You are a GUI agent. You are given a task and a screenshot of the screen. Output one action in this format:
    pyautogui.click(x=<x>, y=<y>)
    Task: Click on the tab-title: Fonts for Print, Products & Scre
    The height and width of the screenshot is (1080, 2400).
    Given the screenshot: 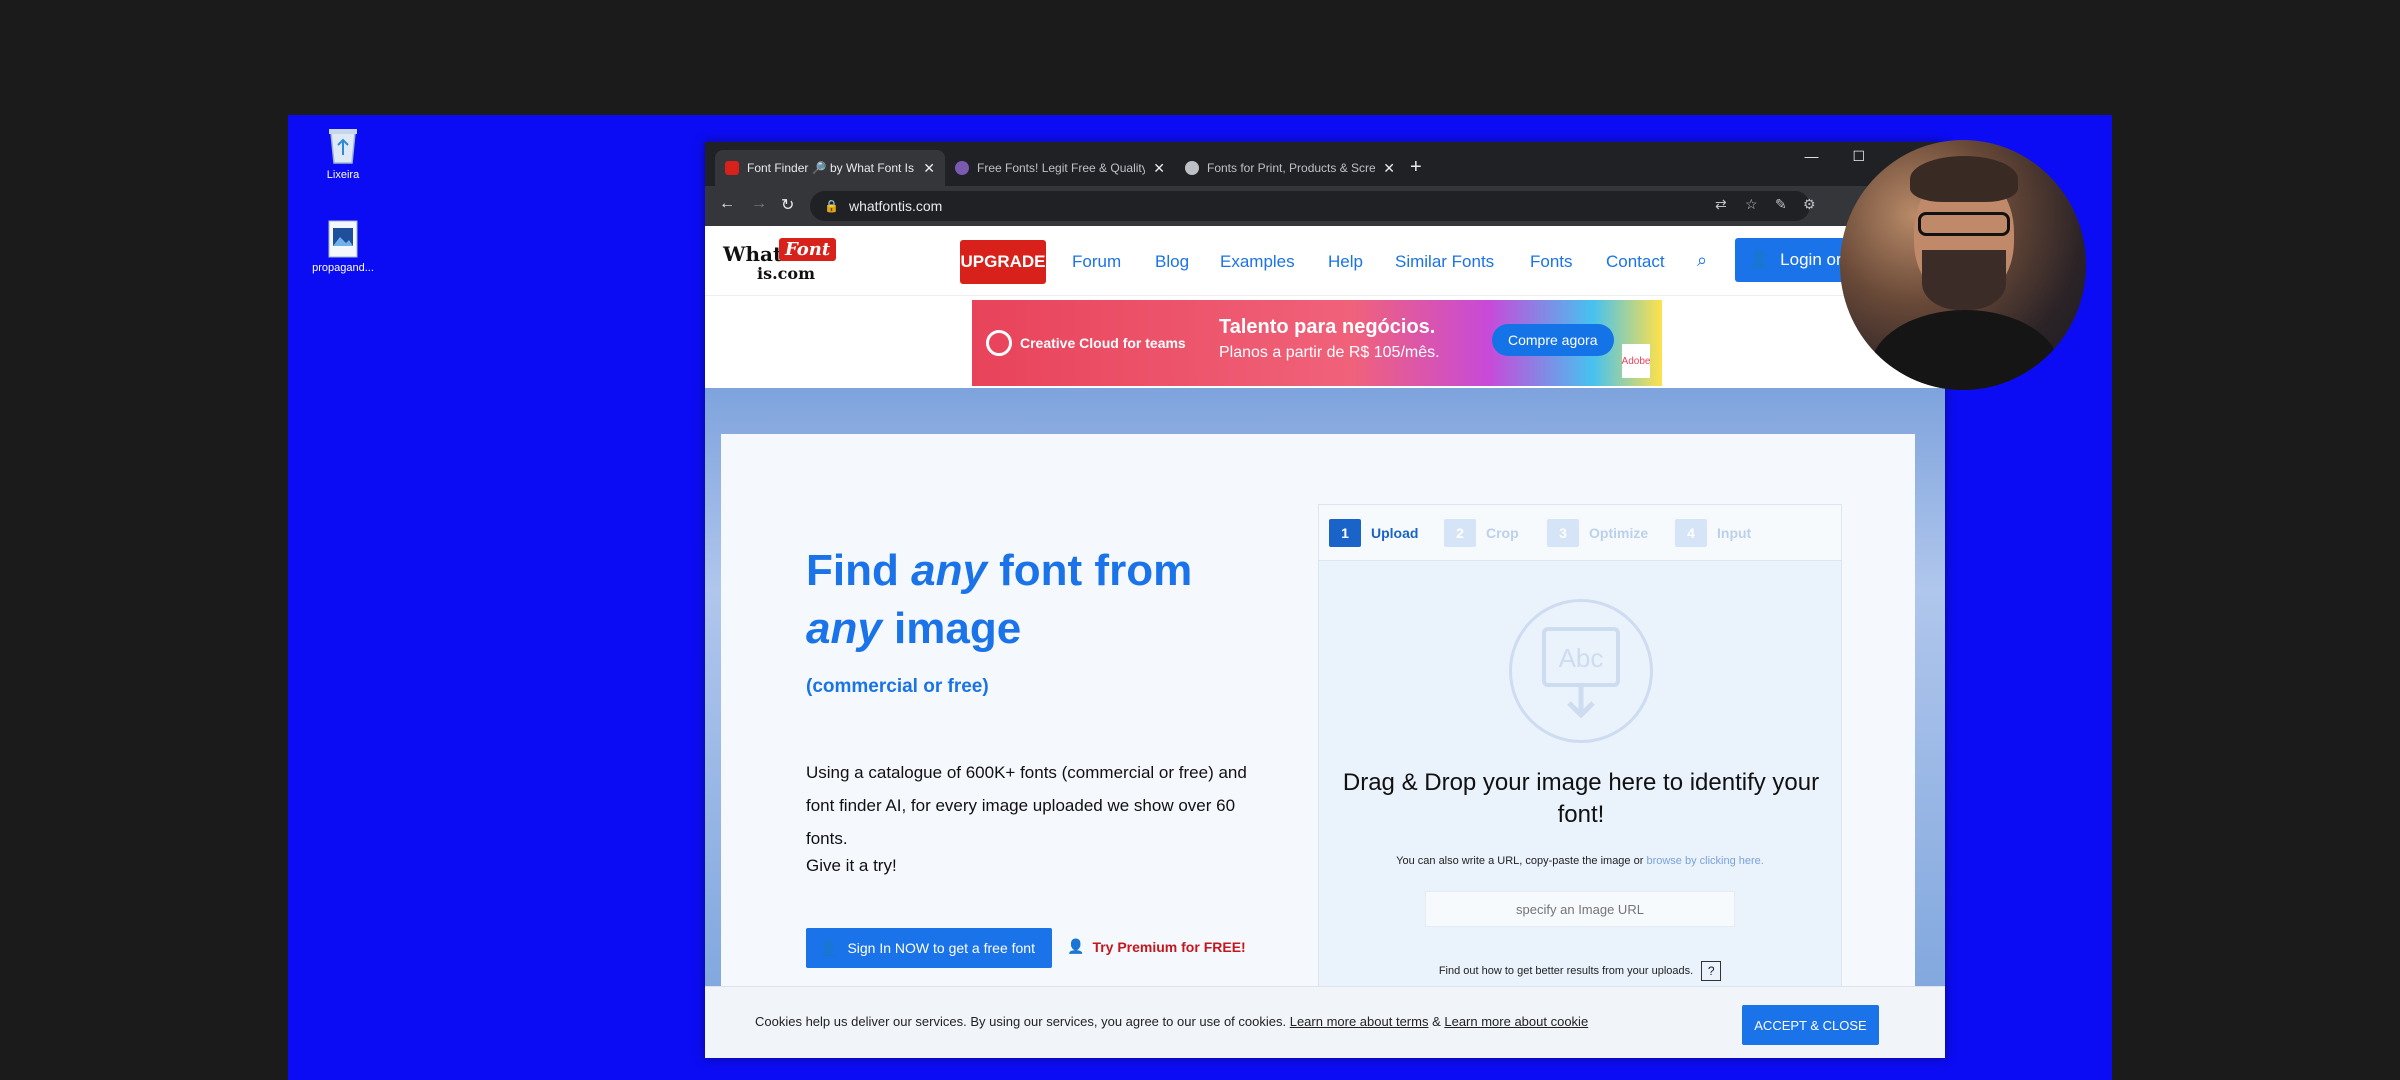 What is the action you would take?
    pyautogui.click(x=1291, y=168)
    